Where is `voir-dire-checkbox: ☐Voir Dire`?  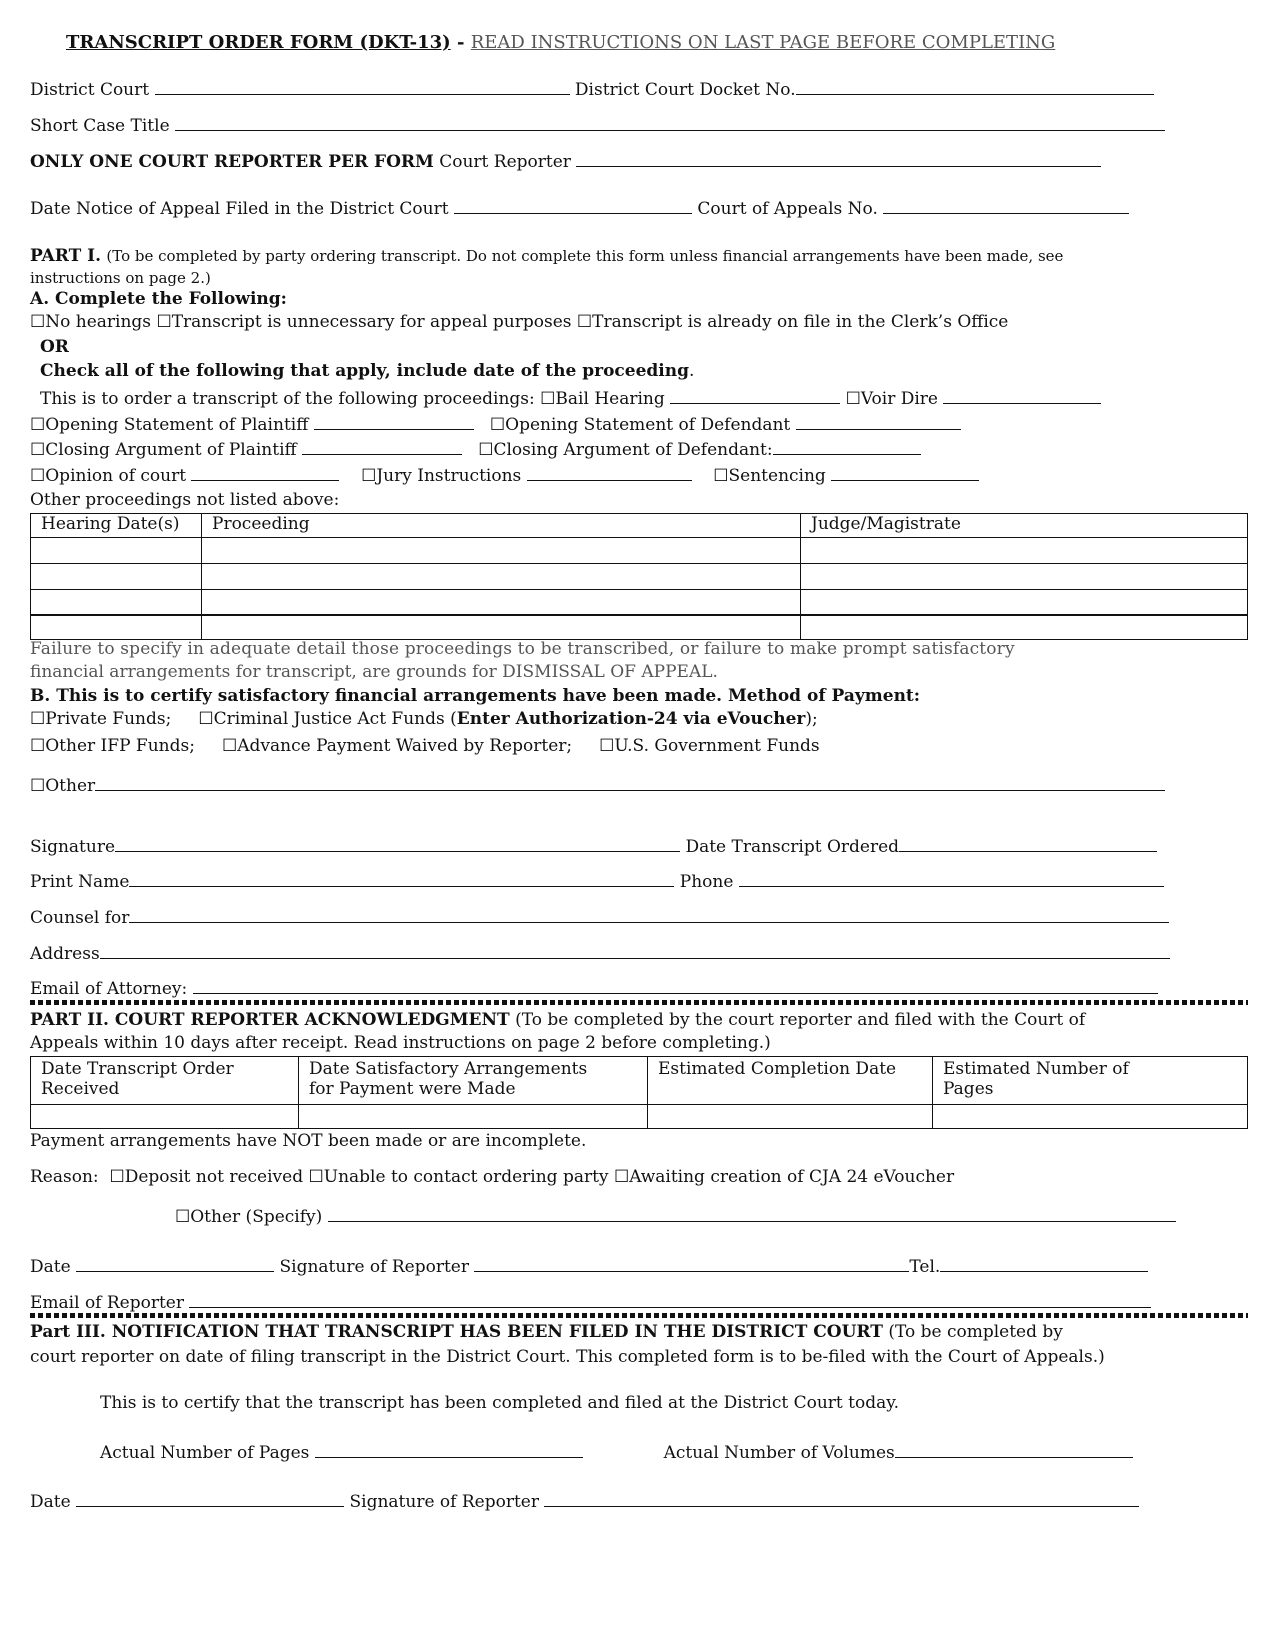
voir-dire-checkbox: ☐Voir Dire is located at coordinates (892, 399).